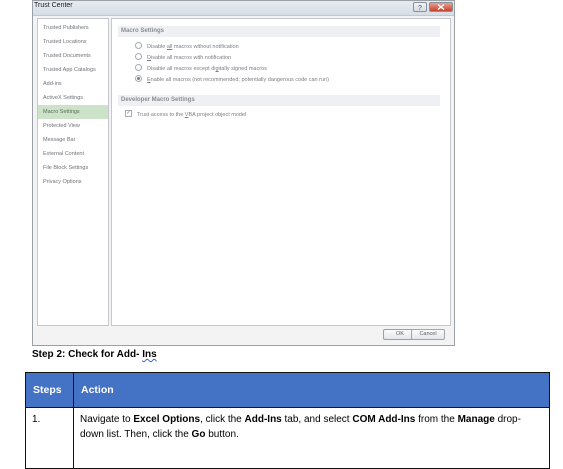 This screenshot has width=563, height=469. What do you see at coordinates (317, 419) in the screenshot?
I see `action-text: tab, and select` at bounding box center [317, 419].